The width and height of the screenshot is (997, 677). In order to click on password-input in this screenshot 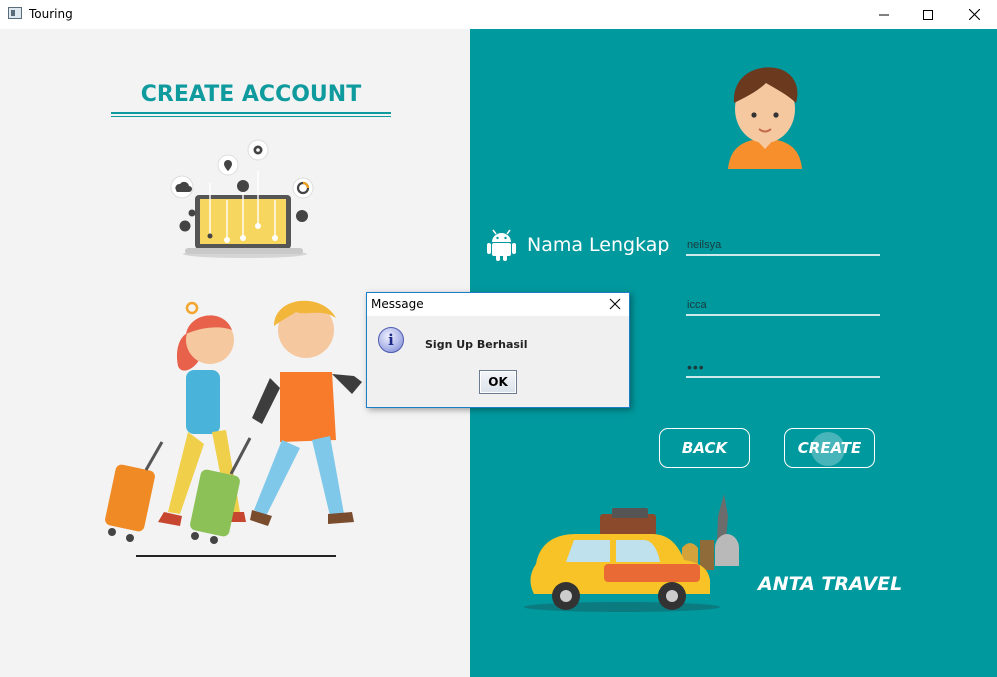, I will do `click(783, 368)`.